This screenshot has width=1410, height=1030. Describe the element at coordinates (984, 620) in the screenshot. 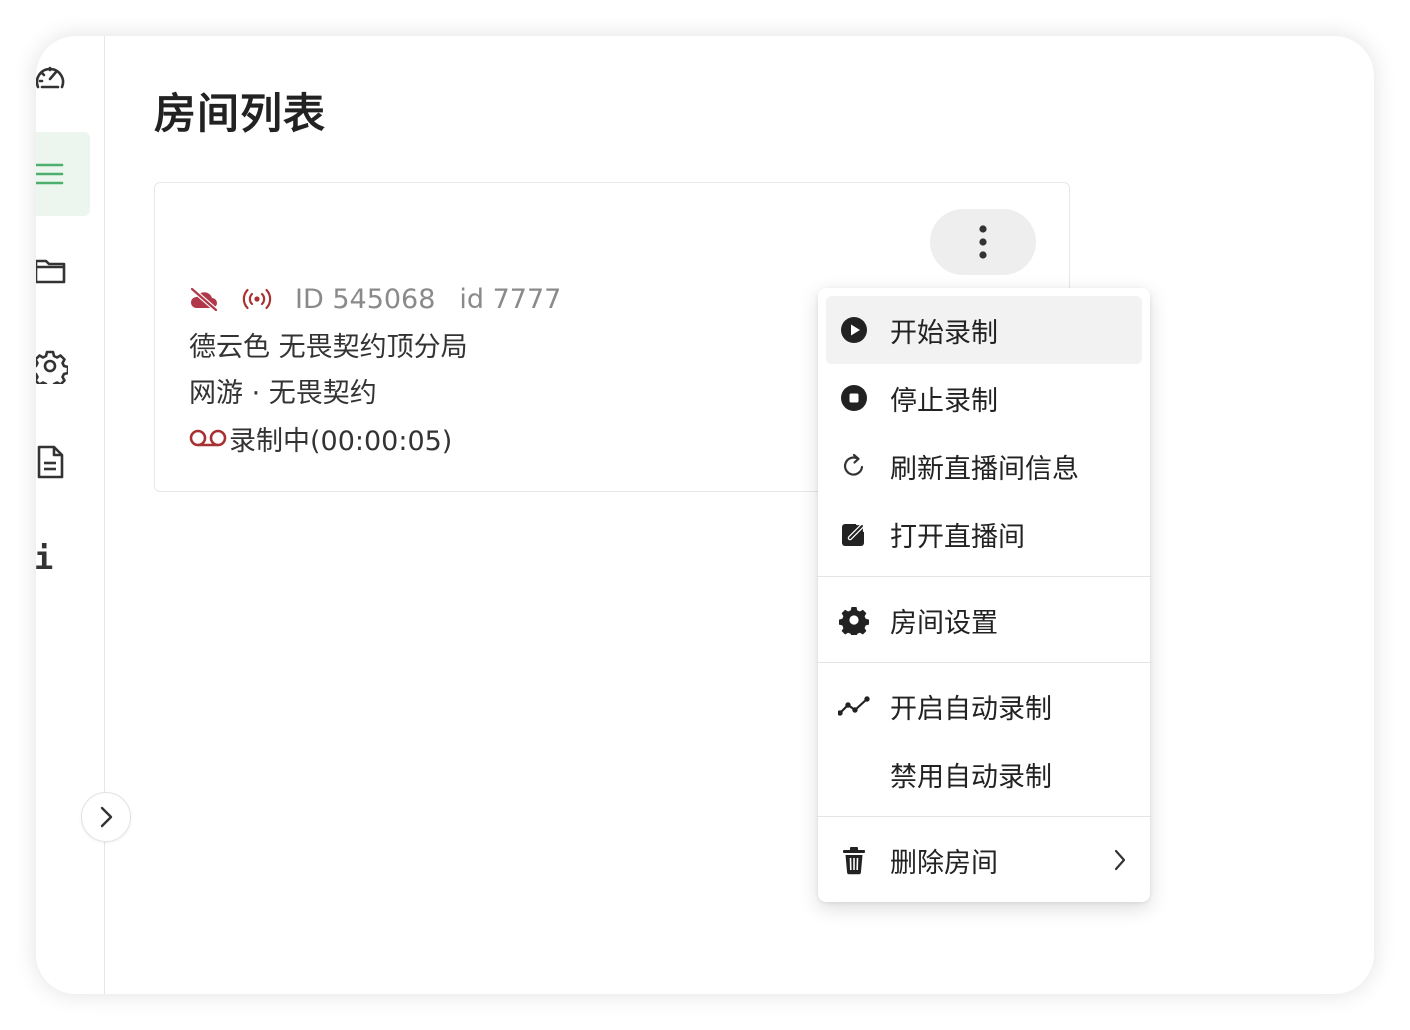

I see `menu-item-room-settings: 房间设置` at that location.